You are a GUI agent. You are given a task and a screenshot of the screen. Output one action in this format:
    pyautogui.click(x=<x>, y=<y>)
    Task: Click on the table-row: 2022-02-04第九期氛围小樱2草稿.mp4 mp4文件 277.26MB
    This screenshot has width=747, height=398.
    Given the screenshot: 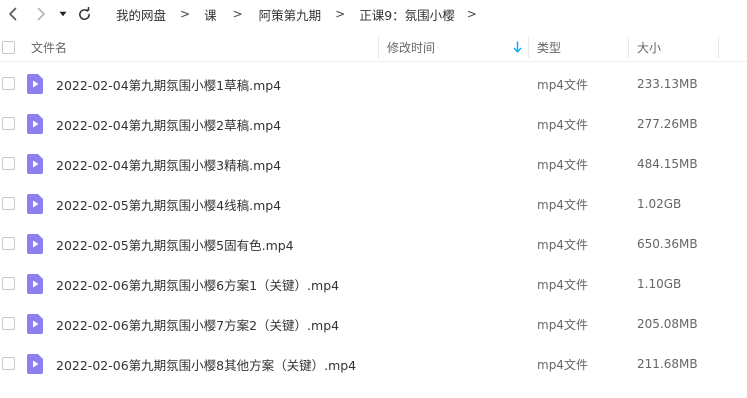 What is the action you would take?
    pyautogui.click(x=373, y=124)
    